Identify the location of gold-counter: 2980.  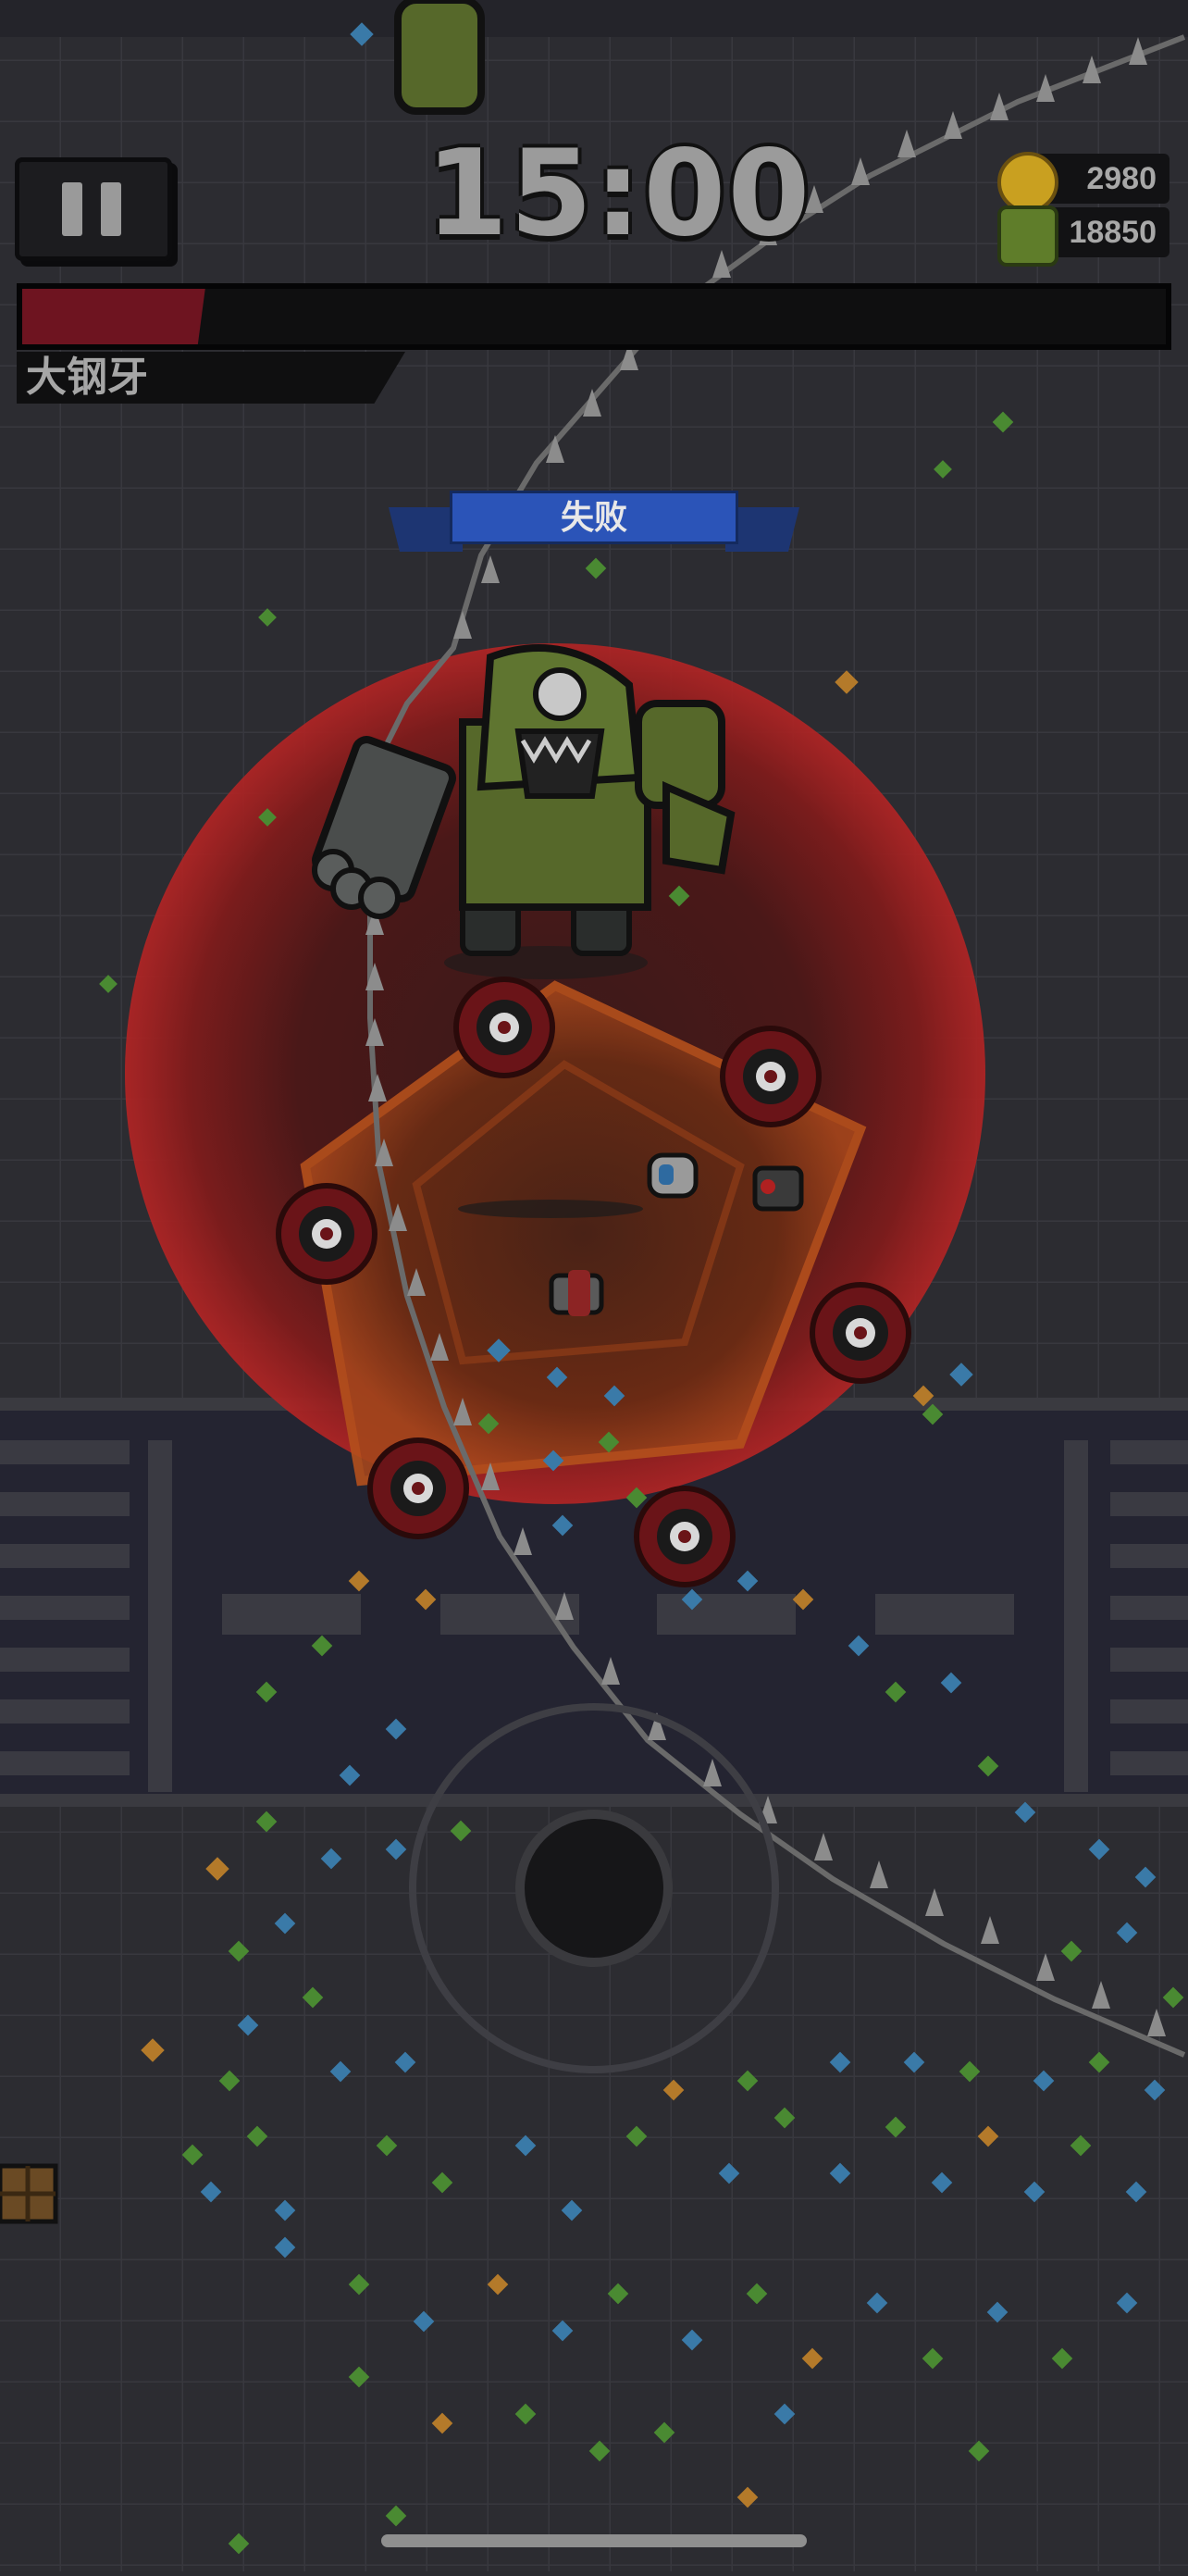
(1083, 182).